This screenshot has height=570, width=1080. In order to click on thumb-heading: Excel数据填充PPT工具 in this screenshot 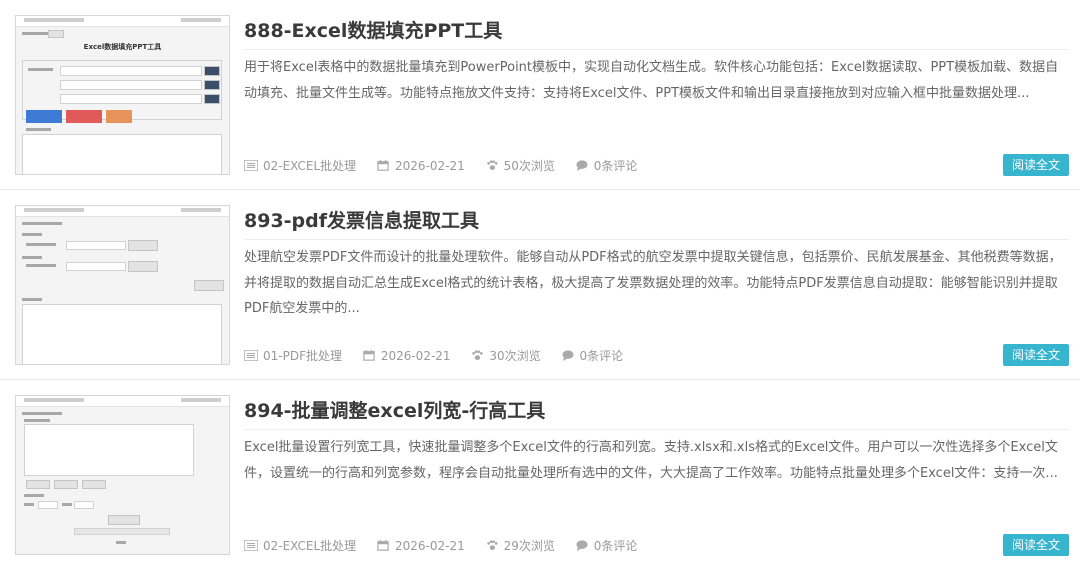, I will do `click(122, 47)`.